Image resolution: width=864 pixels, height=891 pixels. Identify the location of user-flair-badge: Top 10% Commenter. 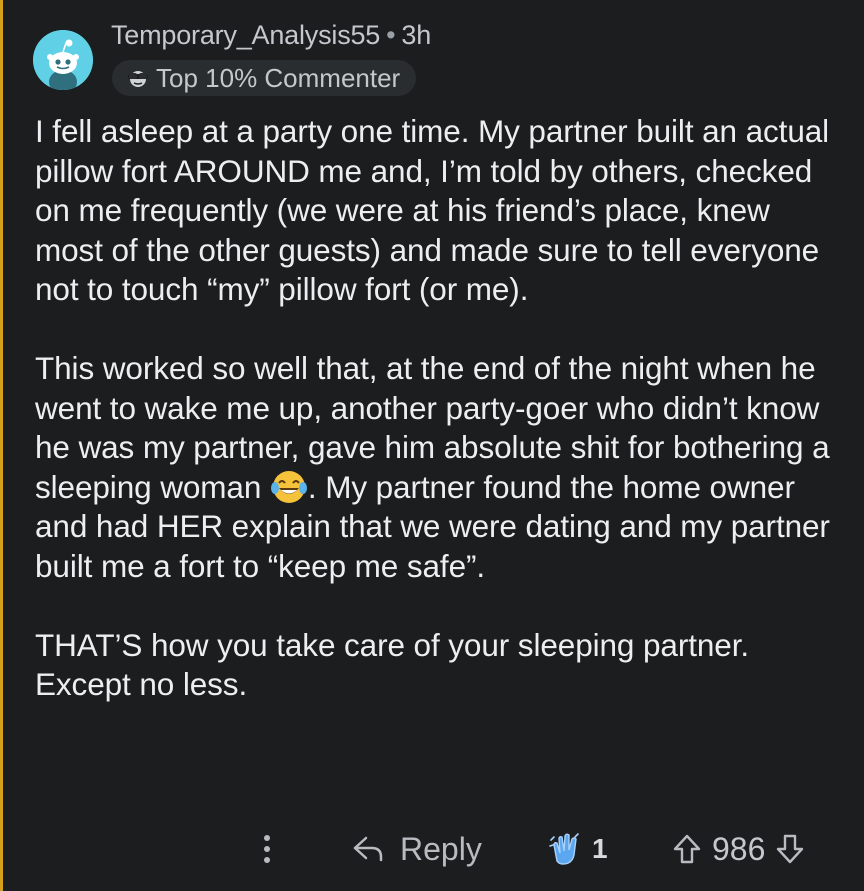
(264, 78).